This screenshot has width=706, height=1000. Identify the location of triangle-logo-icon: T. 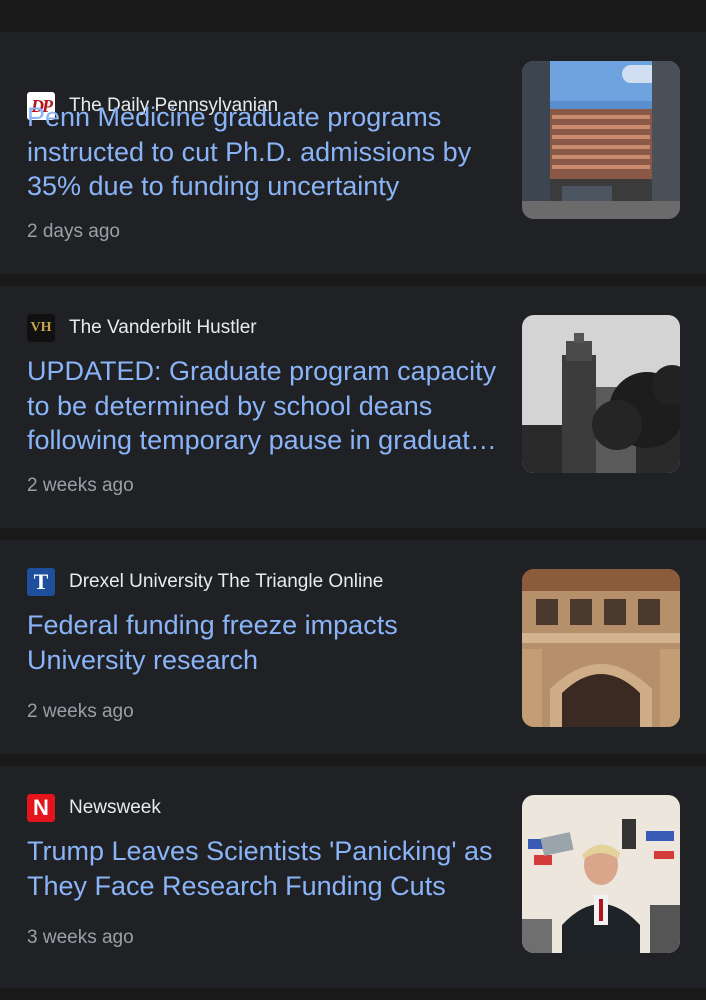
(41, 582).